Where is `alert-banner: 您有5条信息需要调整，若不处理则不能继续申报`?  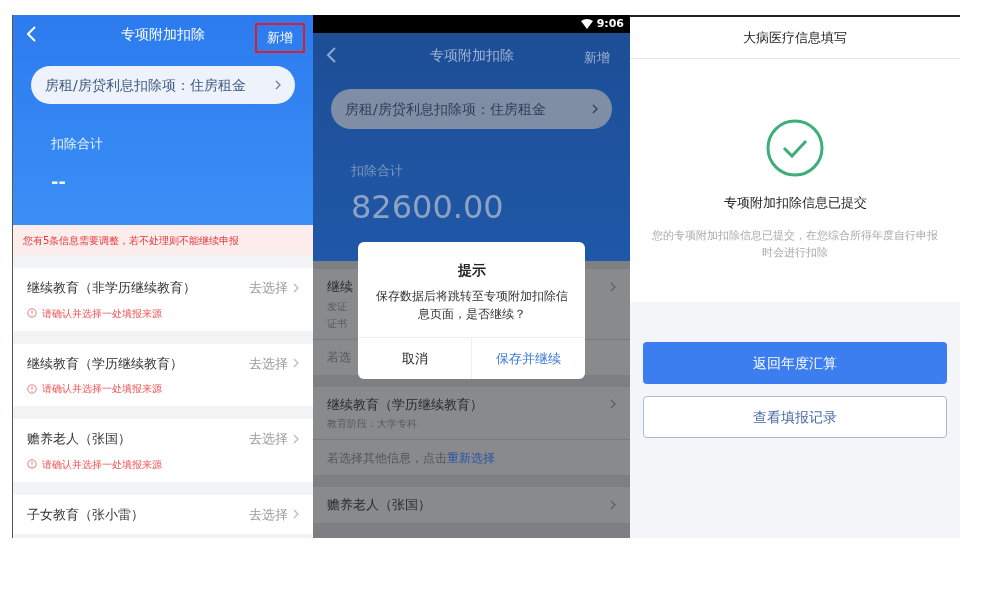 alert-banner: 您有5条信息需要调整，若不处理则不能继续申报 is located at coordinates (163, 240).